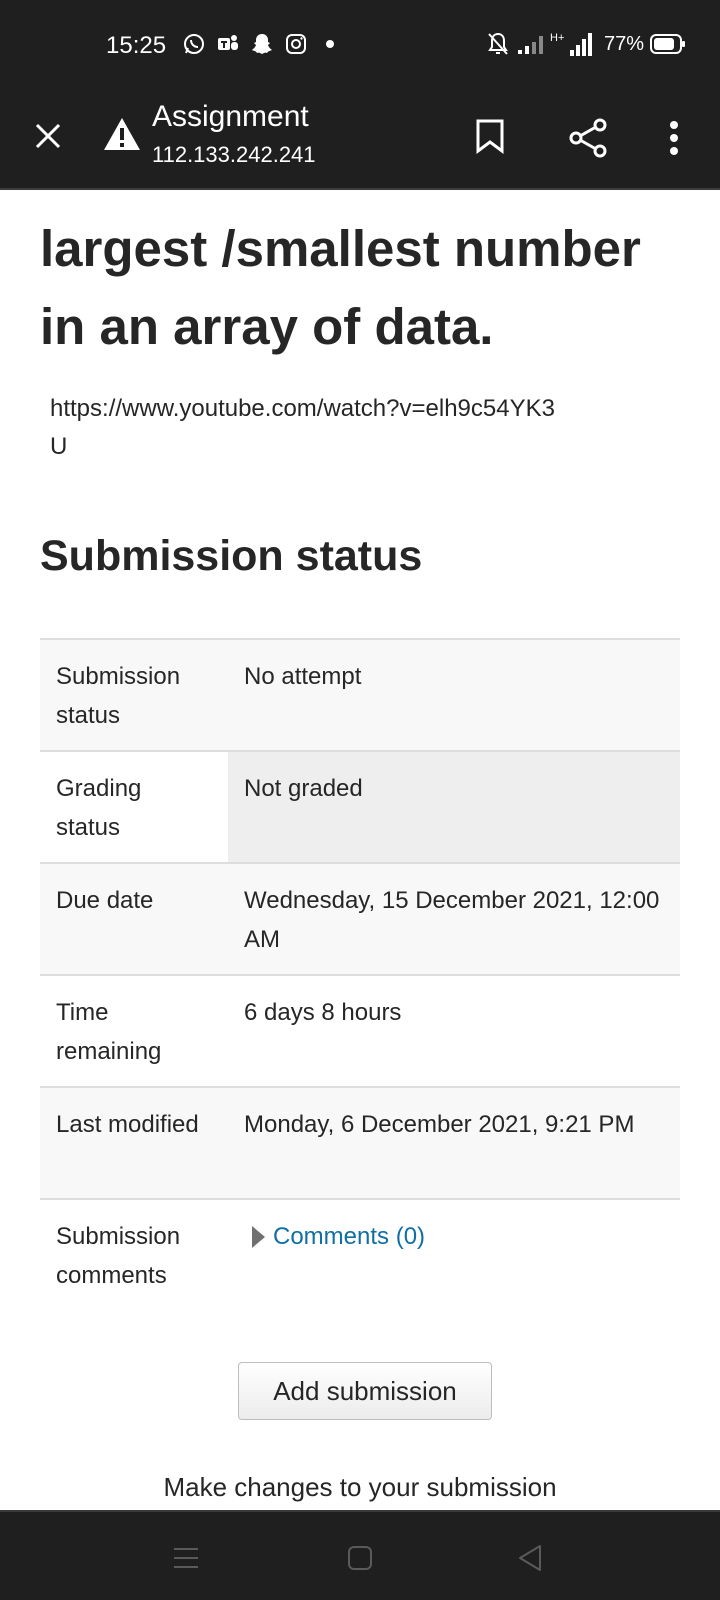  What do you see at coordinates (234, 155) in the screenshot?
I see `page-url: 112.133.242.241` at bounding box center [234, 155].